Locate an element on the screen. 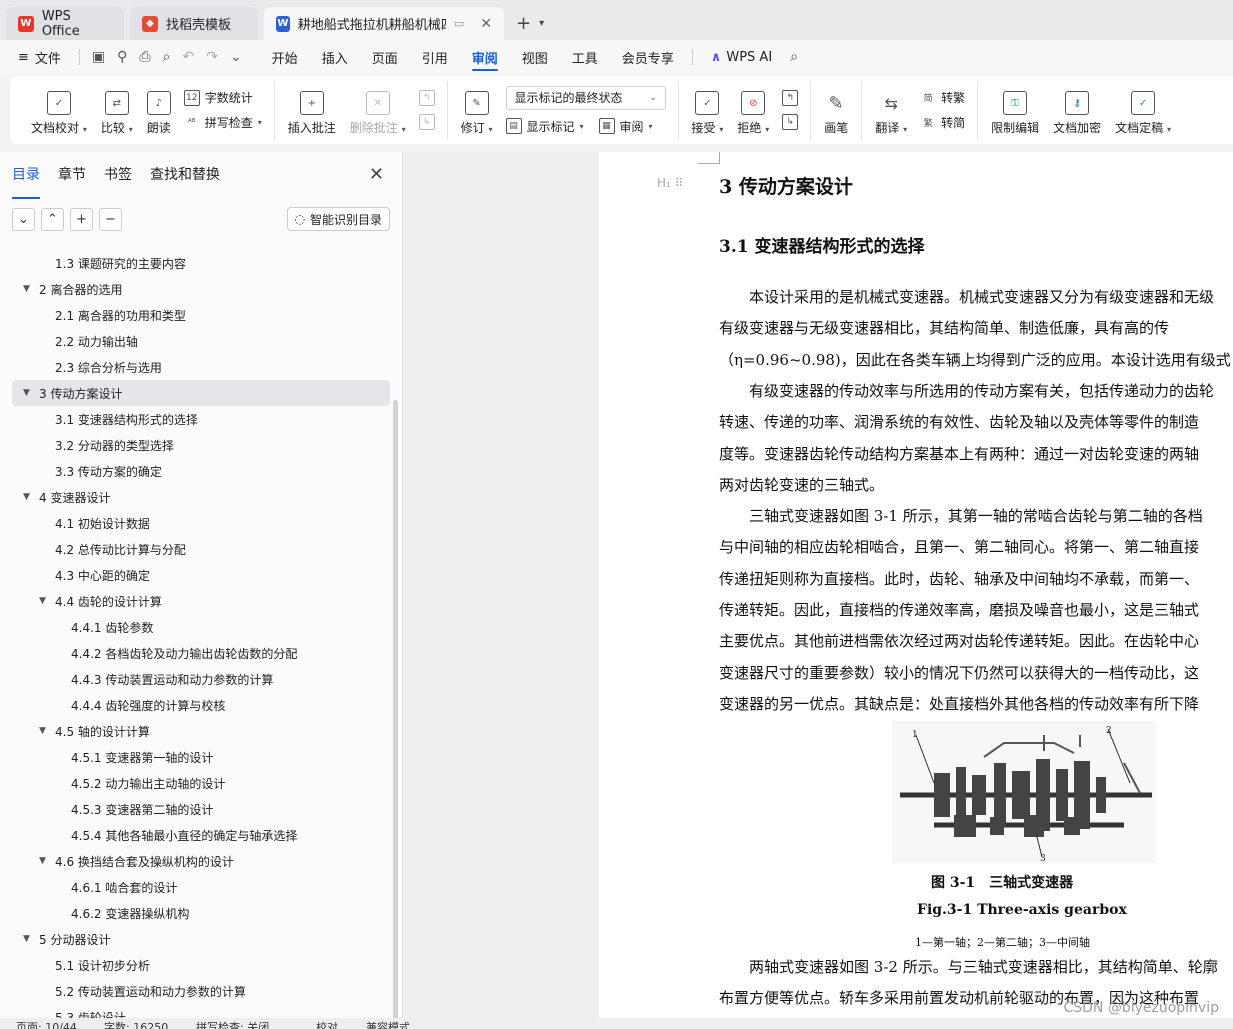 The image size is (1233, 1029). spell-check-status: 拼写检查: 关闭 is located at coordinates (232, 1024).